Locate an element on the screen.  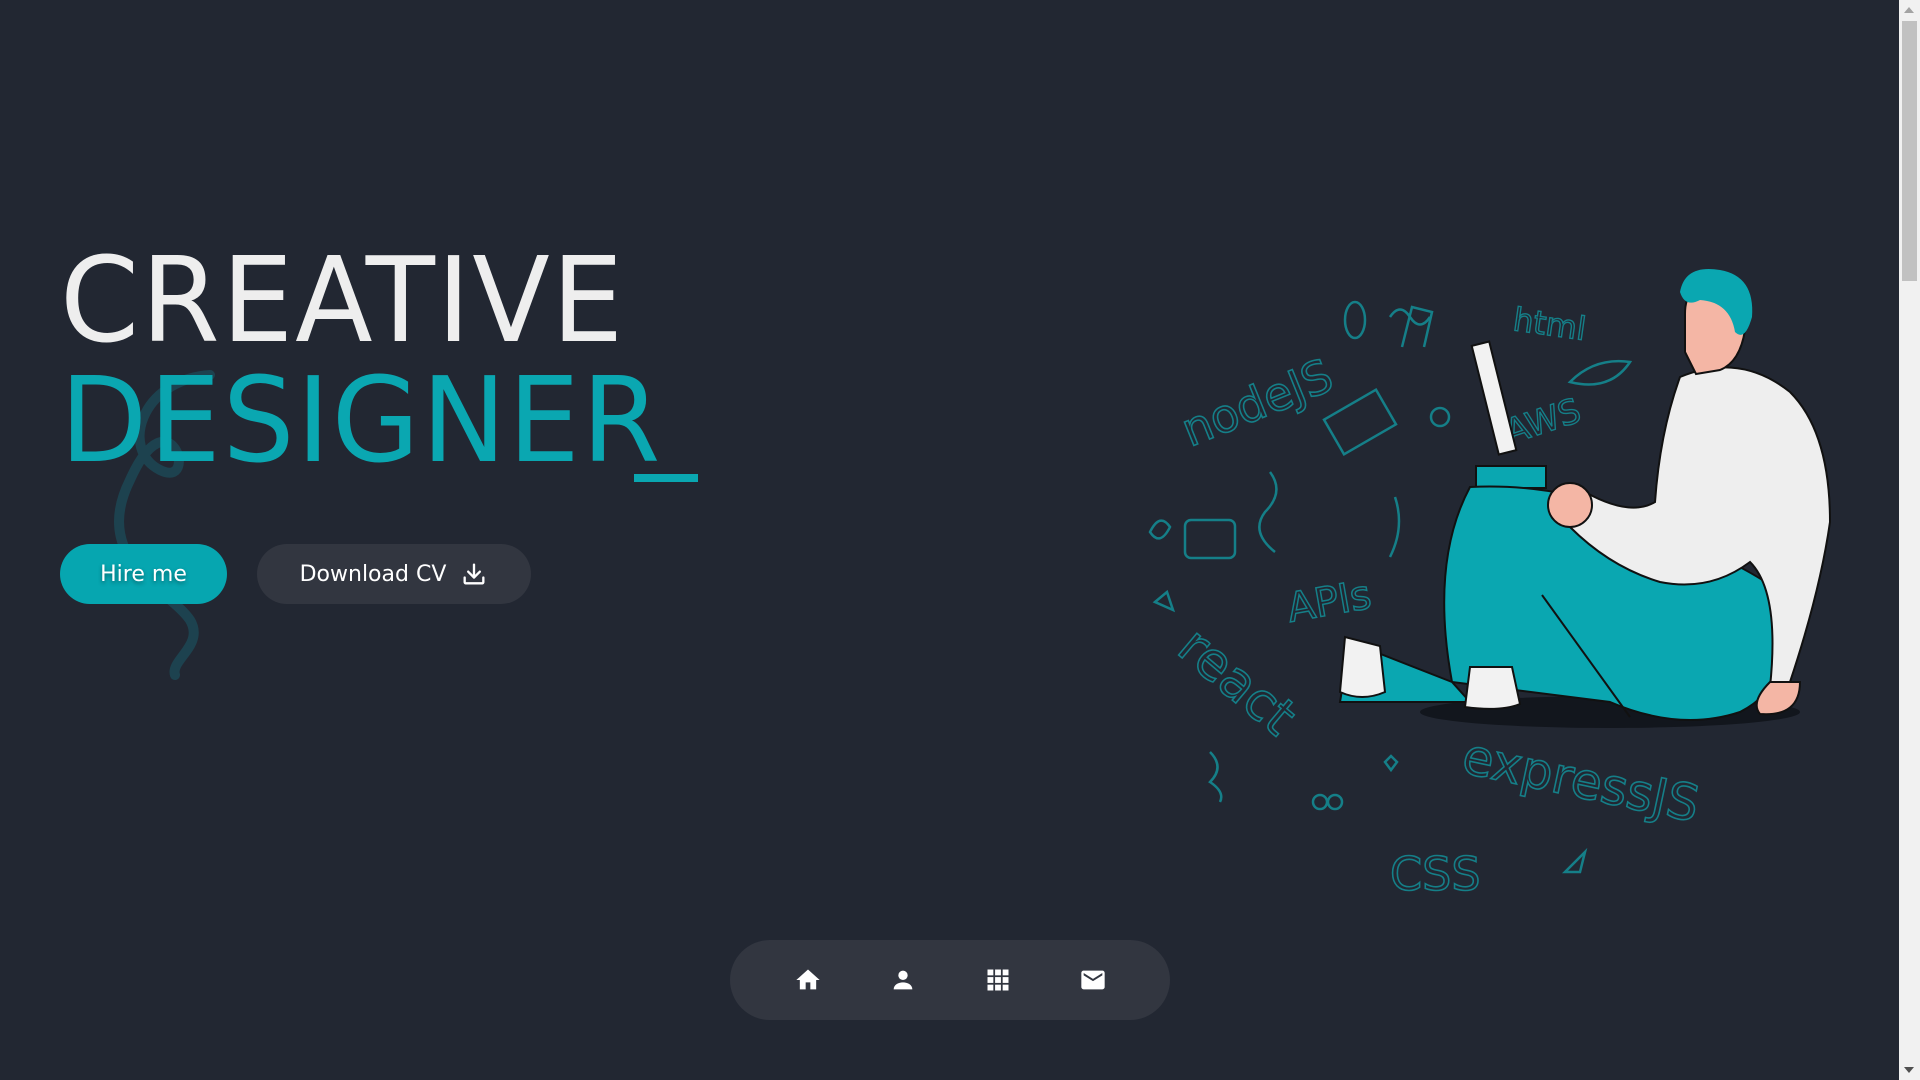
scroll-up-arrow is located at coordinates (1909, 10).